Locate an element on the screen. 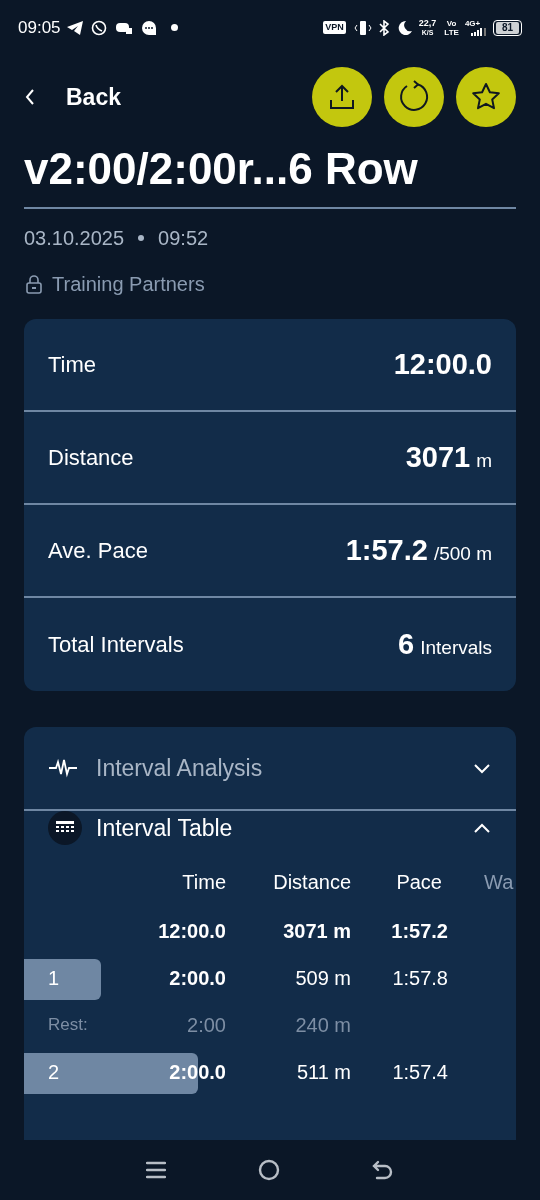 This screenshot has height=1200, width=540. chevron-left-icon is located at coordinates (30, 97).